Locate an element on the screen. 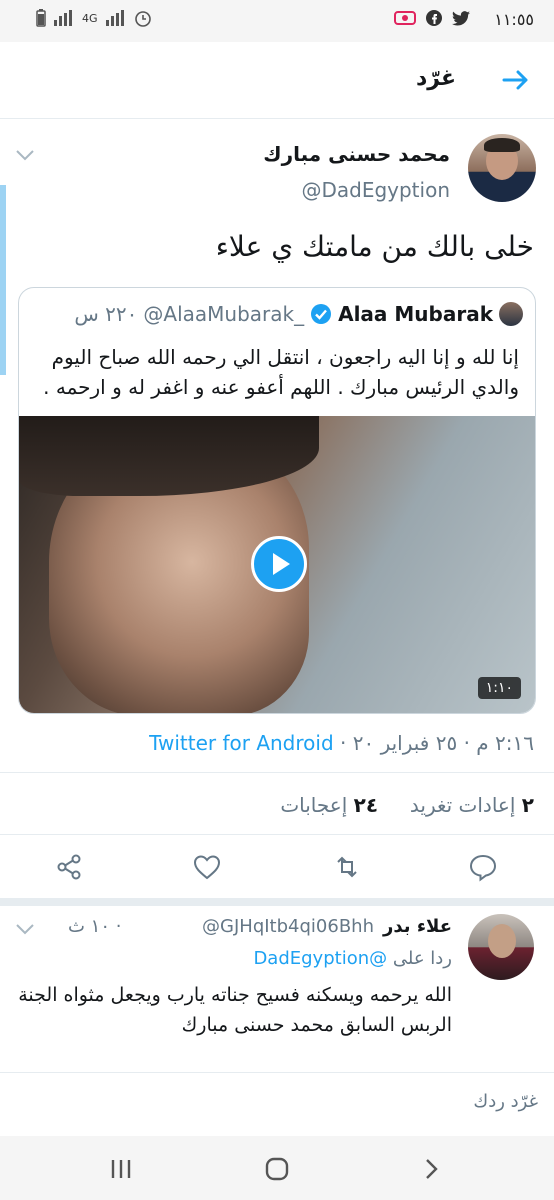  retweets-stat: ٢ إعادات تغريد is located at coordinates (472, 805).